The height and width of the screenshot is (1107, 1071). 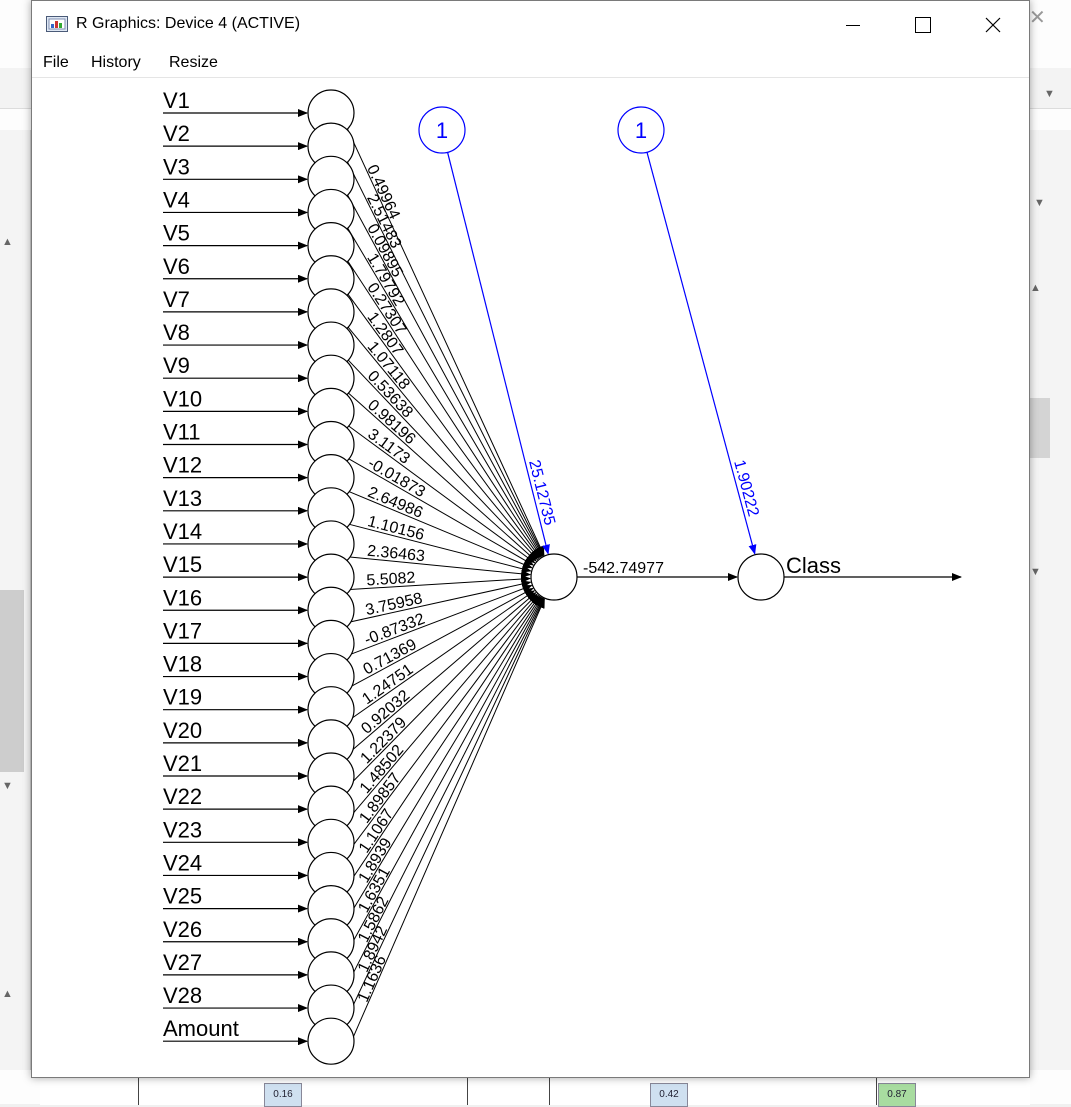 What do you see at coordinates (116, 63) in the screenshot?
I see `menu-history: History` at bounding box center [116, 63].